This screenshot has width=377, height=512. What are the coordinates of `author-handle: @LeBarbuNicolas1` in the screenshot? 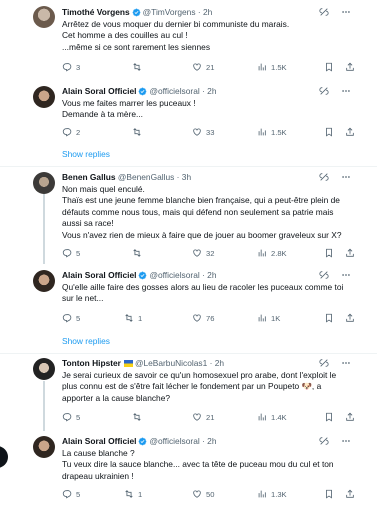 It's located at (171, 363).